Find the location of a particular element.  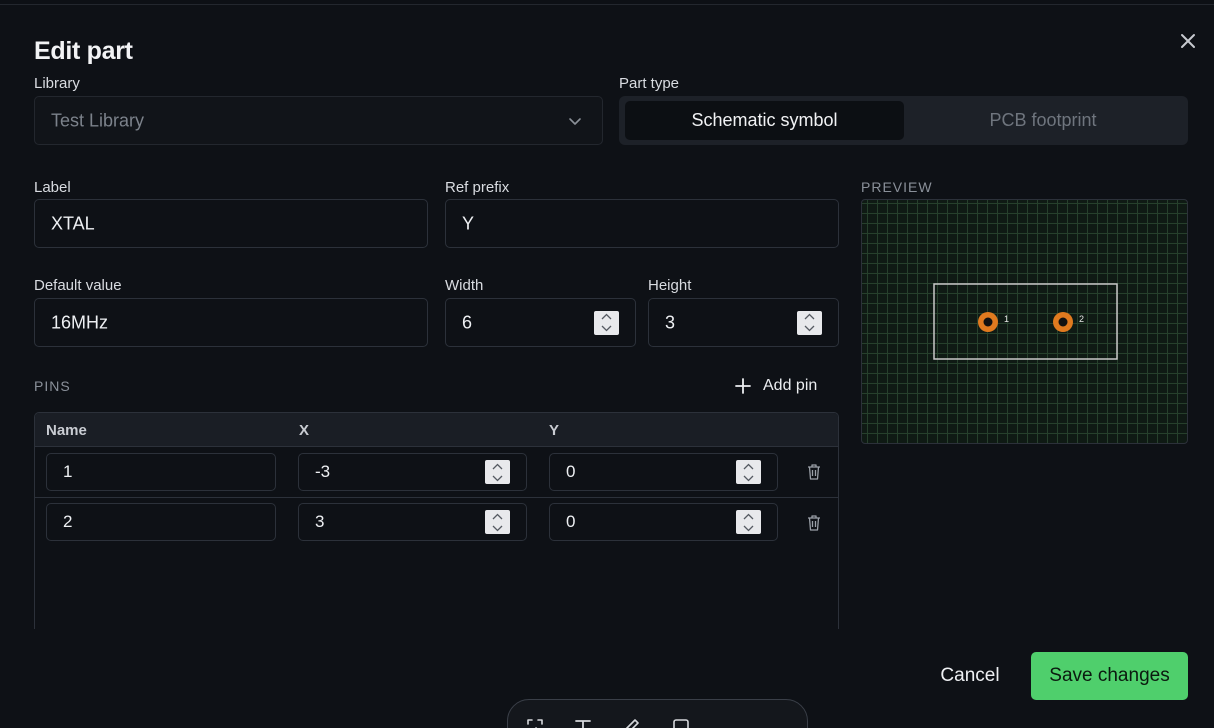

label-input: XTAL is located at coordinates (231, 223).